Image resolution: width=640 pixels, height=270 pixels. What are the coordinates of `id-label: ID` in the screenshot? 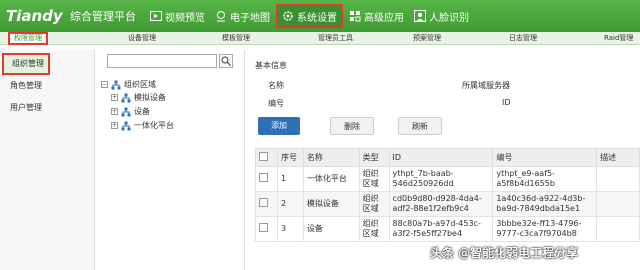 It's located at (506, 102).